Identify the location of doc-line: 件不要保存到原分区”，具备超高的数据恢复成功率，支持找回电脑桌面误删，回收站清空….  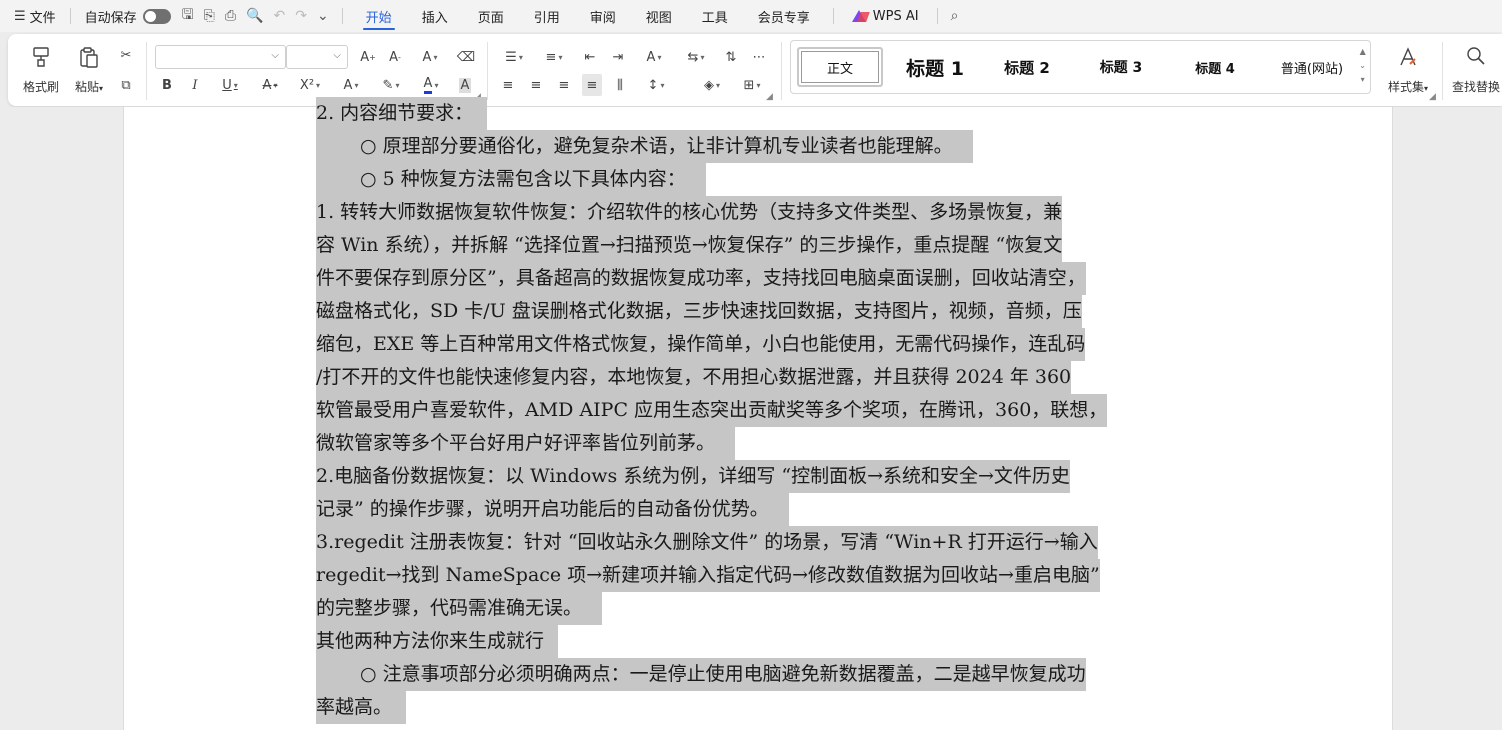
(701, 278).